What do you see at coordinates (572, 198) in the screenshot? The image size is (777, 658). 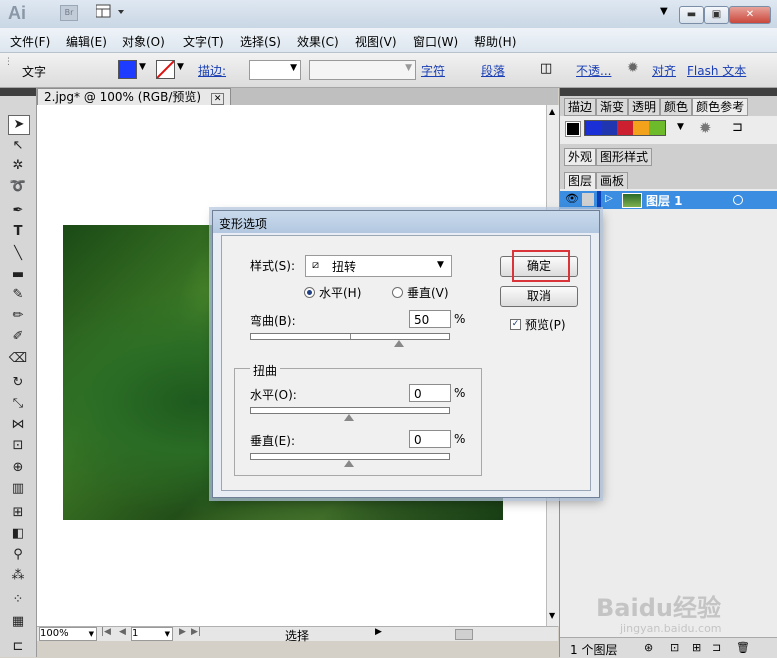 I see `visibility-eye-icon: 👁` at bounding box center [572, 198].